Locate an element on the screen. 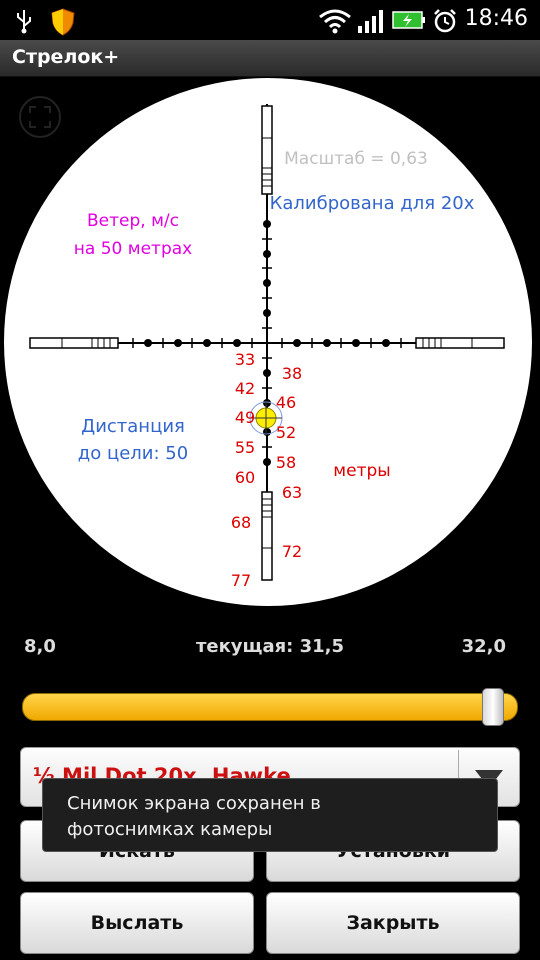 The width and height of the screenshot is (540, 960). range-mark: 63 is located at coordinates (292, 492).